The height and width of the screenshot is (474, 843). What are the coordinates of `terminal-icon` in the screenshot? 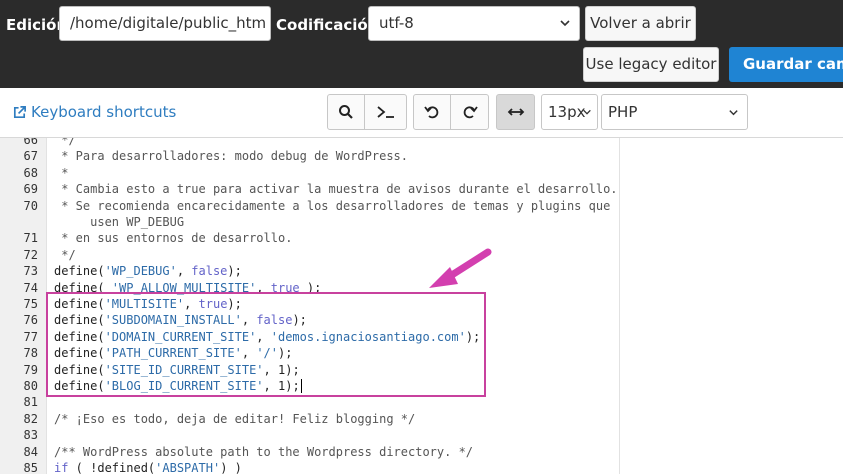 It's located at (385, 112).